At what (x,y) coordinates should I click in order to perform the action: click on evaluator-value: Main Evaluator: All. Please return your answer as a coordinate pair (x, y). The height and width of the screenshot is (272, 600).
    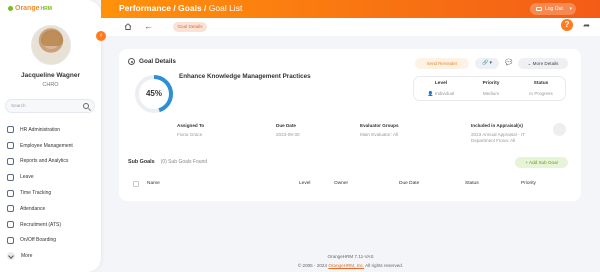
    Looking at the image, I should click on (379, 134).